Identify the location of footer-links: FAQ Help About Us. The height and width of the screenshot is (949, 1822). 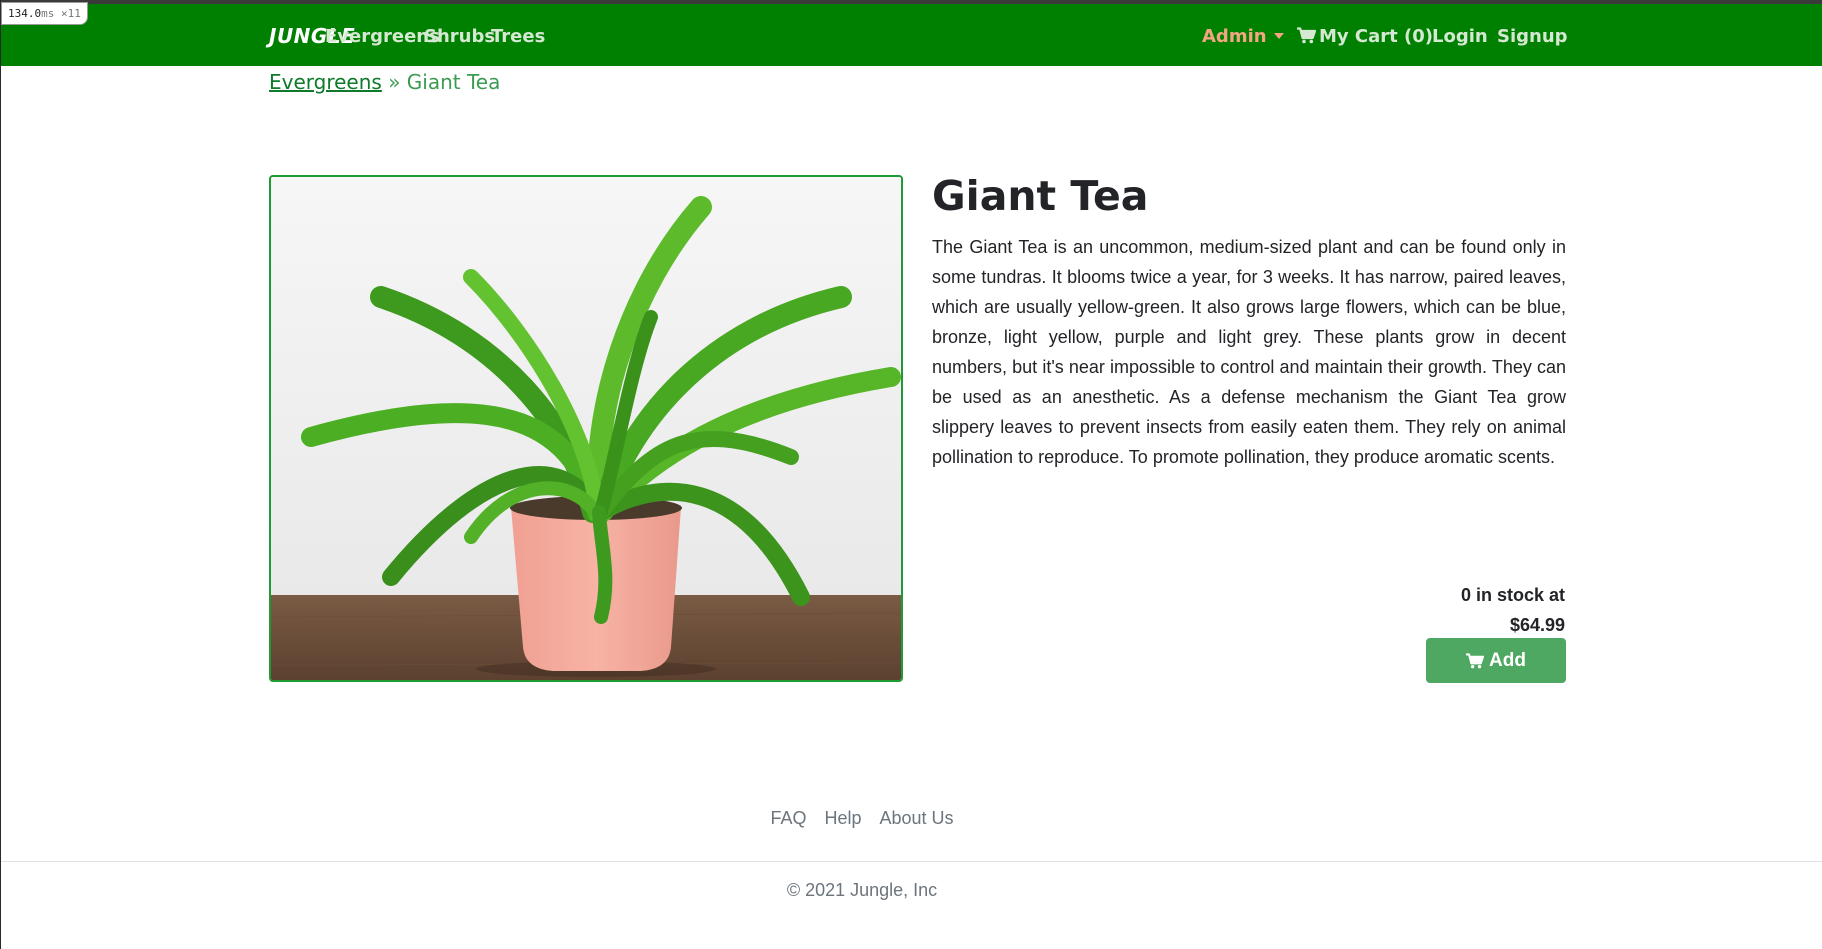
(911, 818).